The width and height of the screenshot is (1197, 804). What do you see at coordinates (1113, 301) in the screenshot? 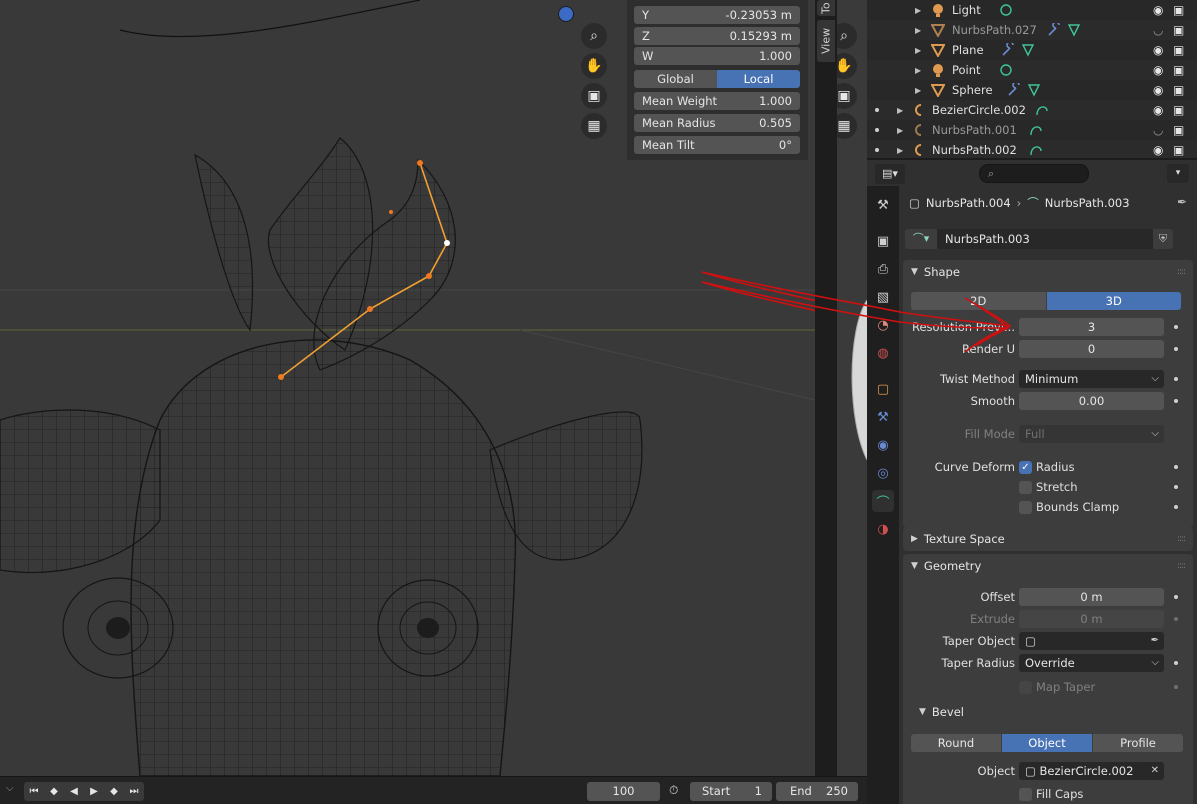
I see `mode-3d-button: 3D` at bounding box center [1113, 301].